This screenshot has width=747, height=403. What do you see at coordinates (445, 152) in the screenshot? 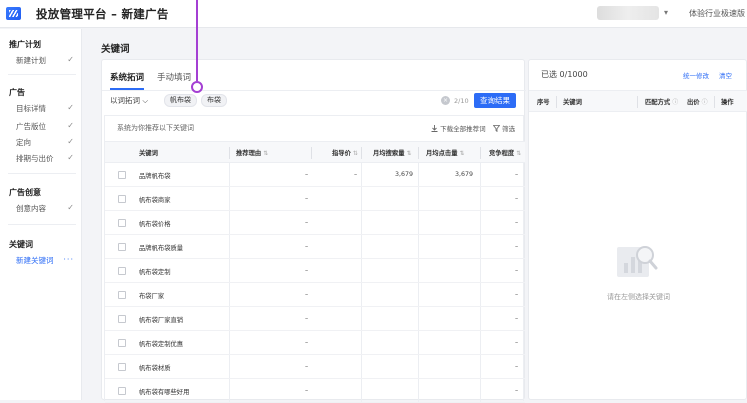
I see `column-header: 月均点击量 ⇅` at bounding box center [445, 152].